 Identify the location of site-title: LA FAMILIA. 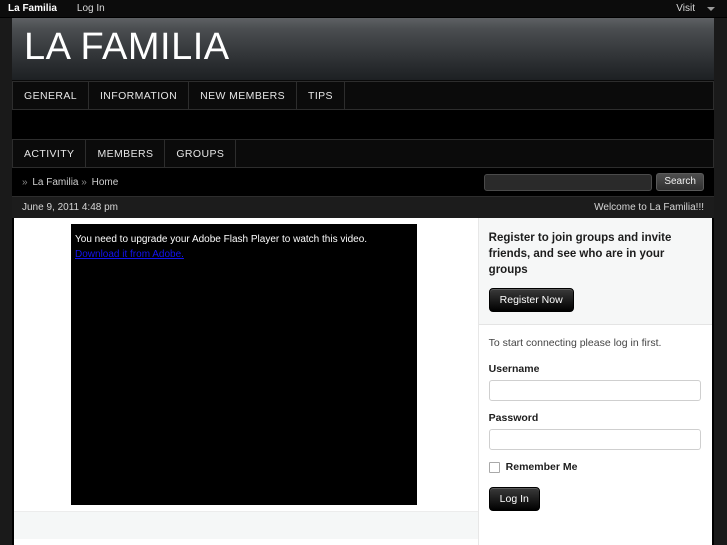
(127, 47).